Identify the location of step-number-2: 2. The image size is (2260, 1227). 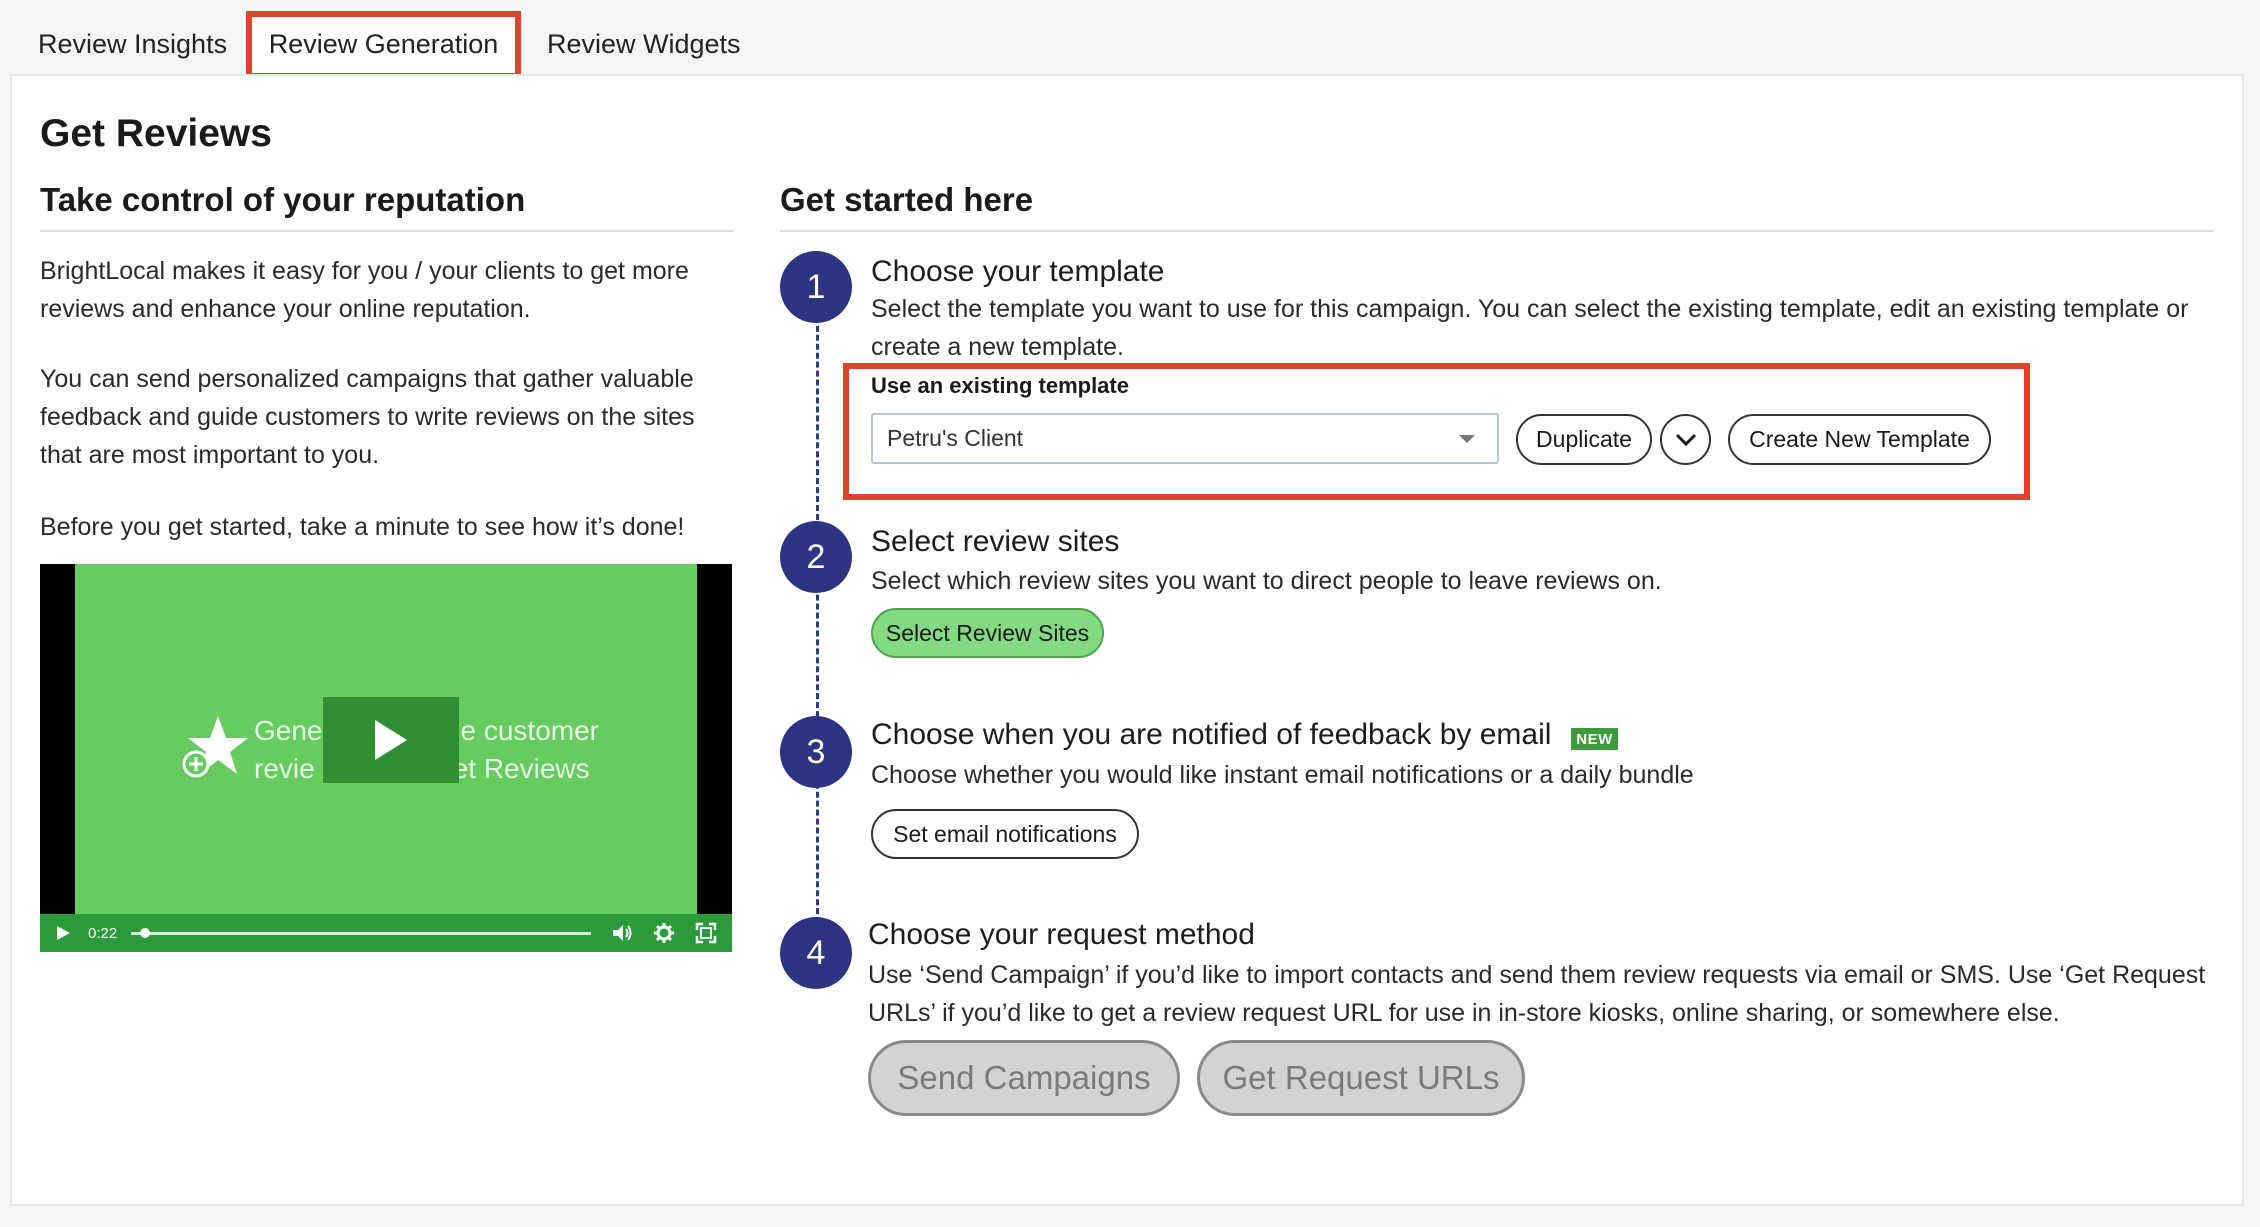
(816, 557).